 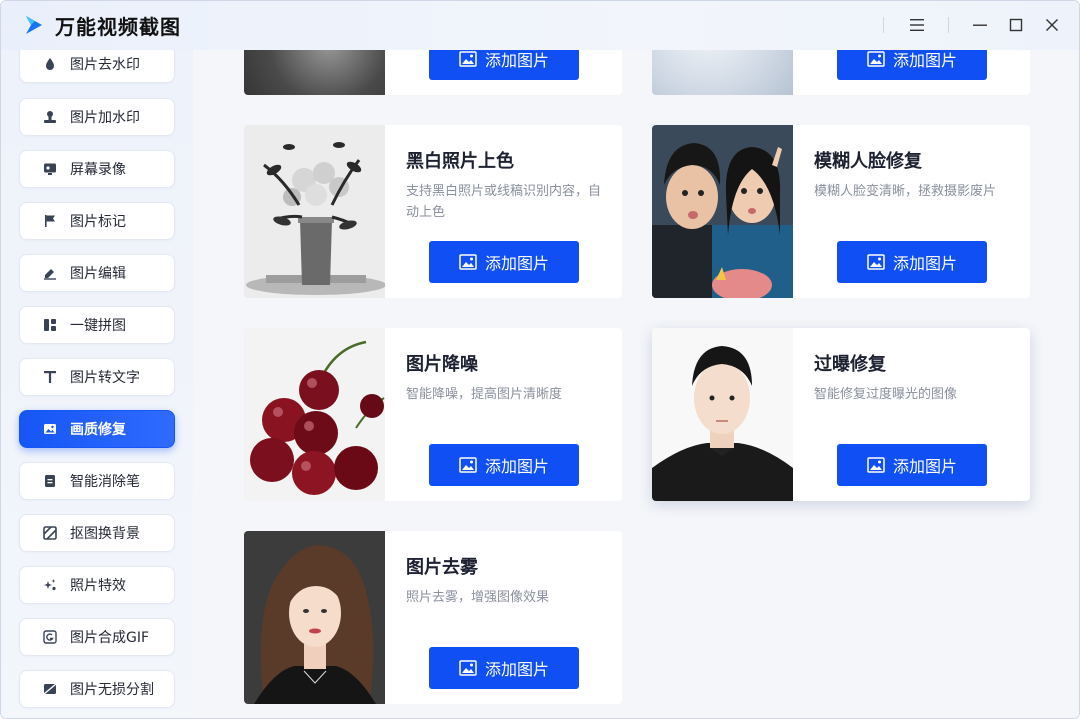 I want to click on close-icon, so click(x=1052, y=25).